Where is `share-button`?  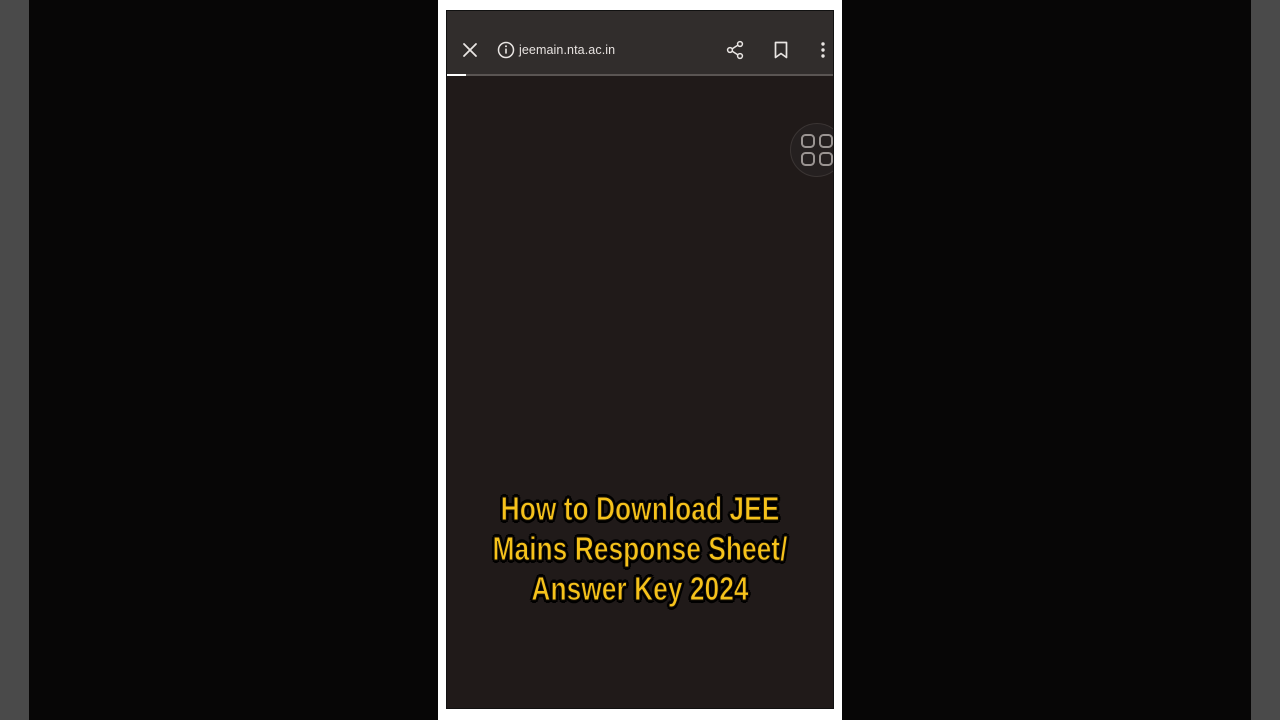 share-button is located at coordinates (735, 50).